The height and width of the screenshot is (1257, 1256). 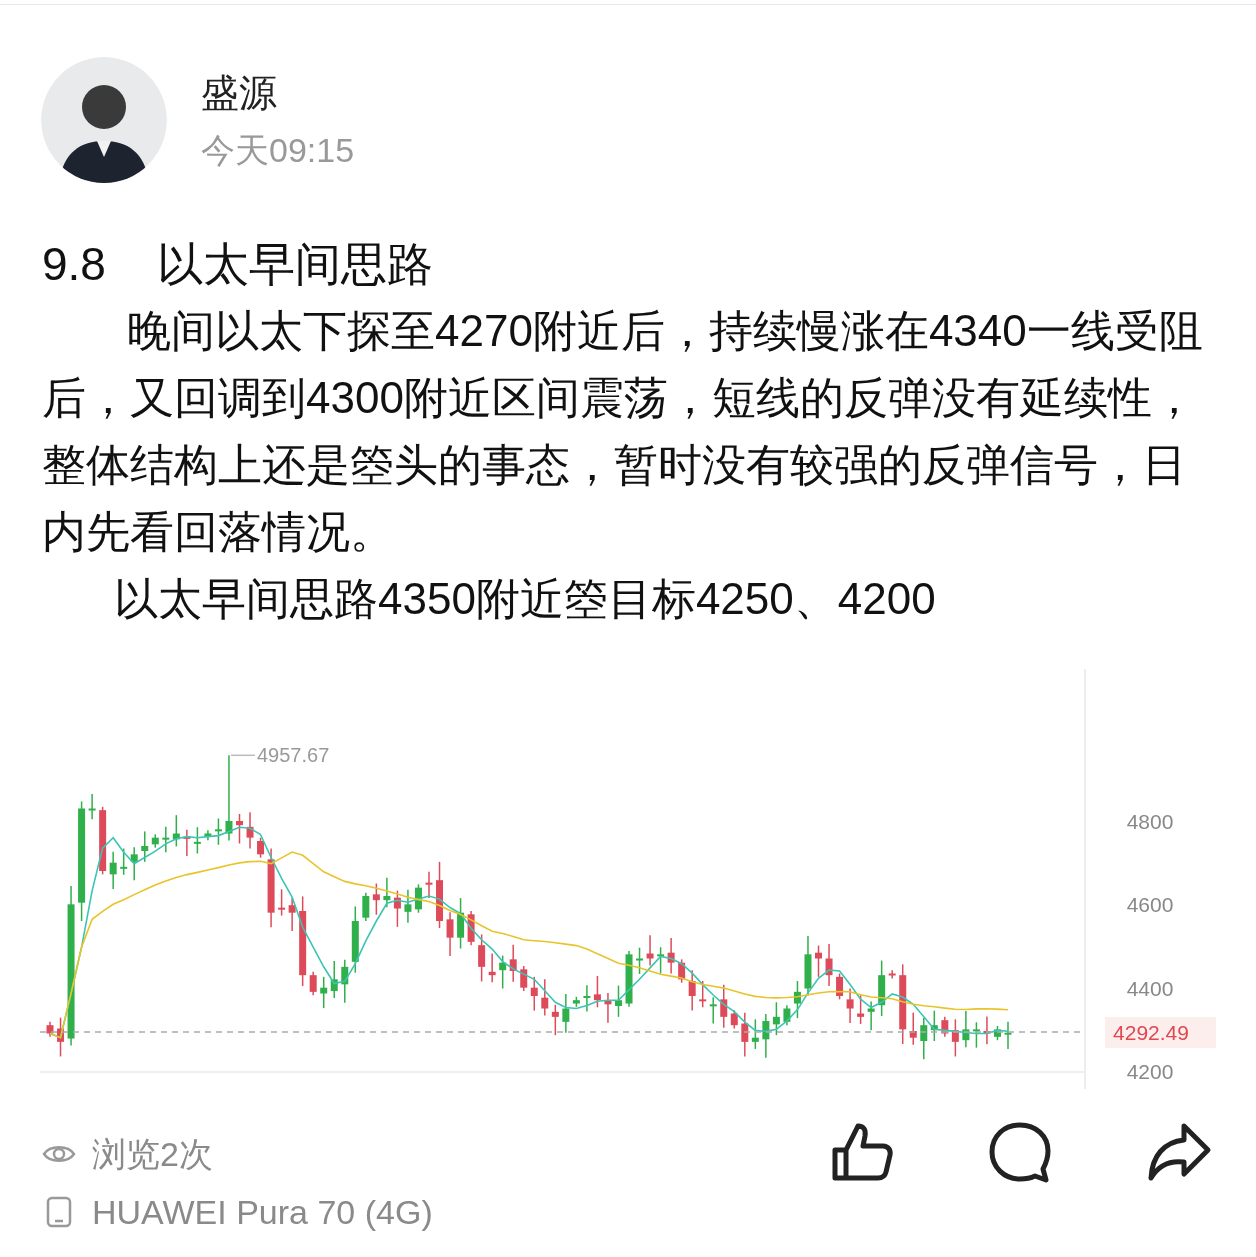 I want to click on axis-label: 4400, so click(x=1150, y=988).